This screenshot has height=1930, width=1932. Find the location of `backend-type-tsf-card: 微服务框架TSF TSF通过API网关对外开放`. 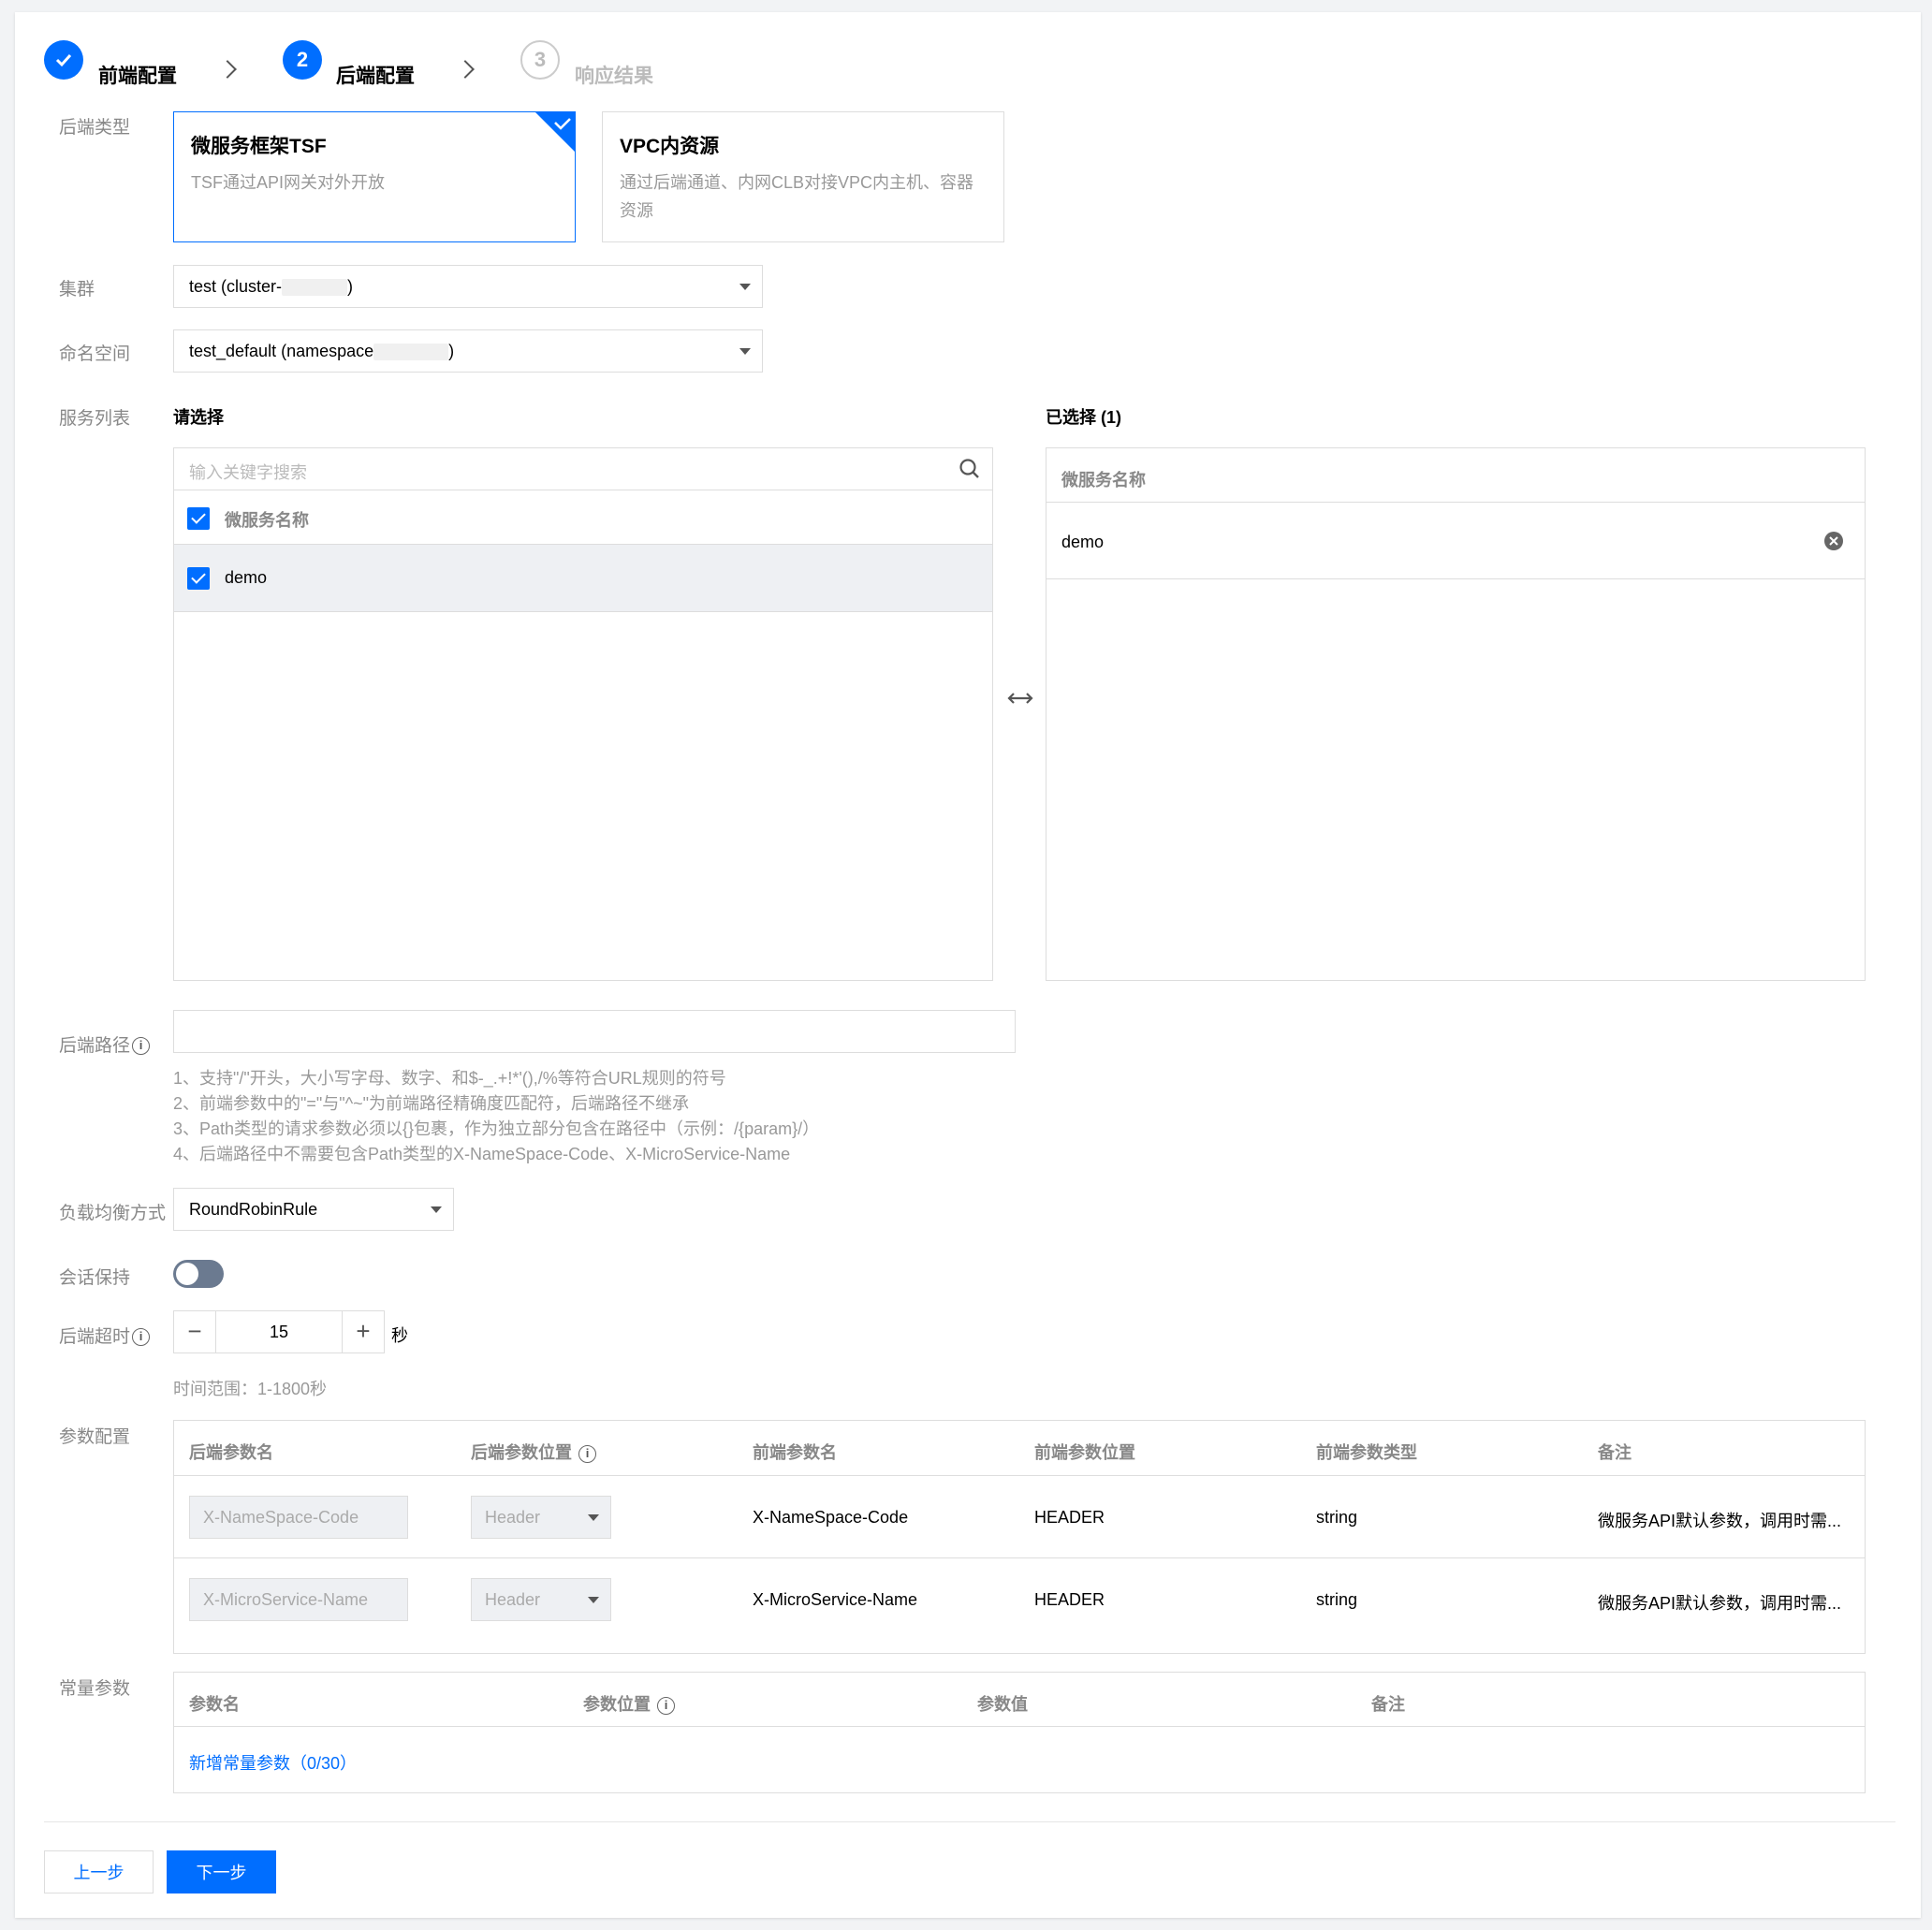

backend-type-tsf-card: 微服务框架TSF TSF通过API网关对外开放 is located at coordinates (374, 176).